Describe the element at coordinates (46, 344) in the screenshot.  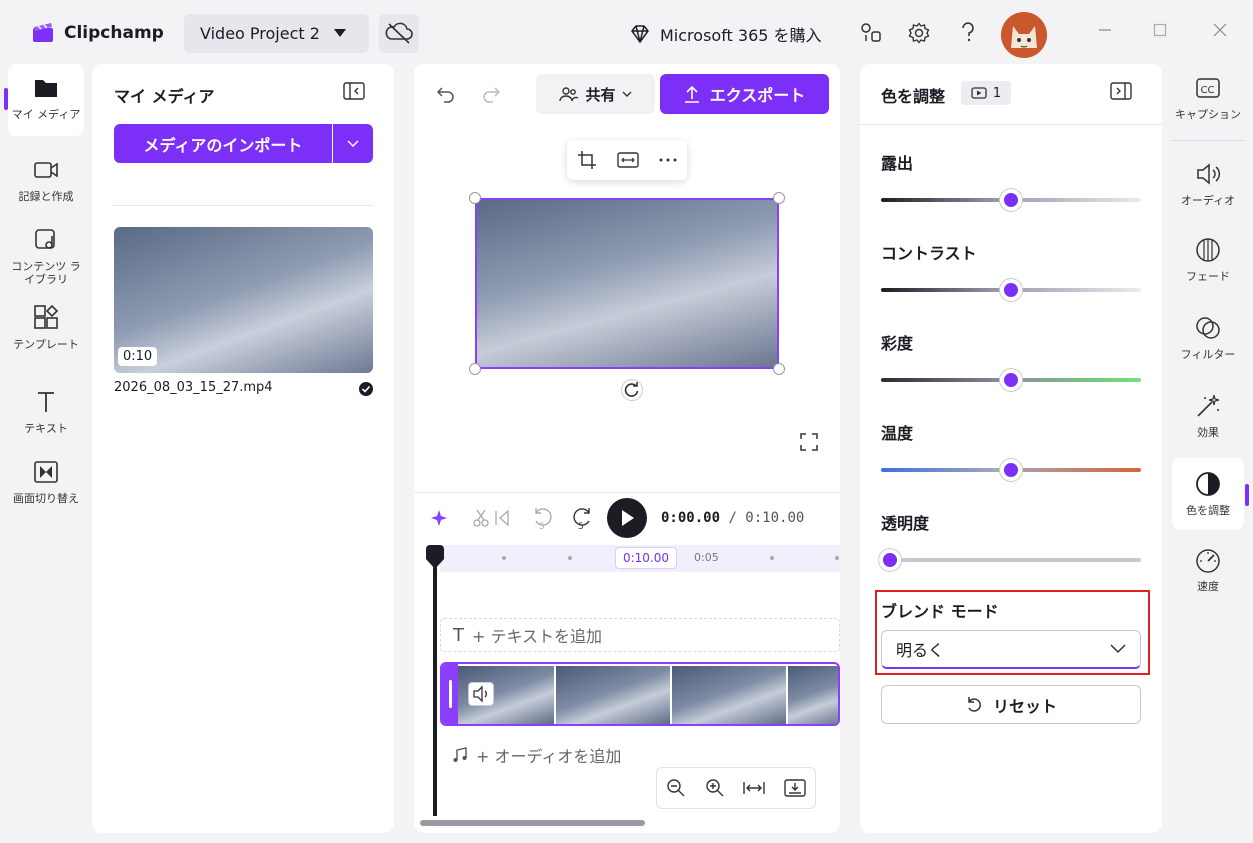
I see `nav-label: テンプレート` at that location.